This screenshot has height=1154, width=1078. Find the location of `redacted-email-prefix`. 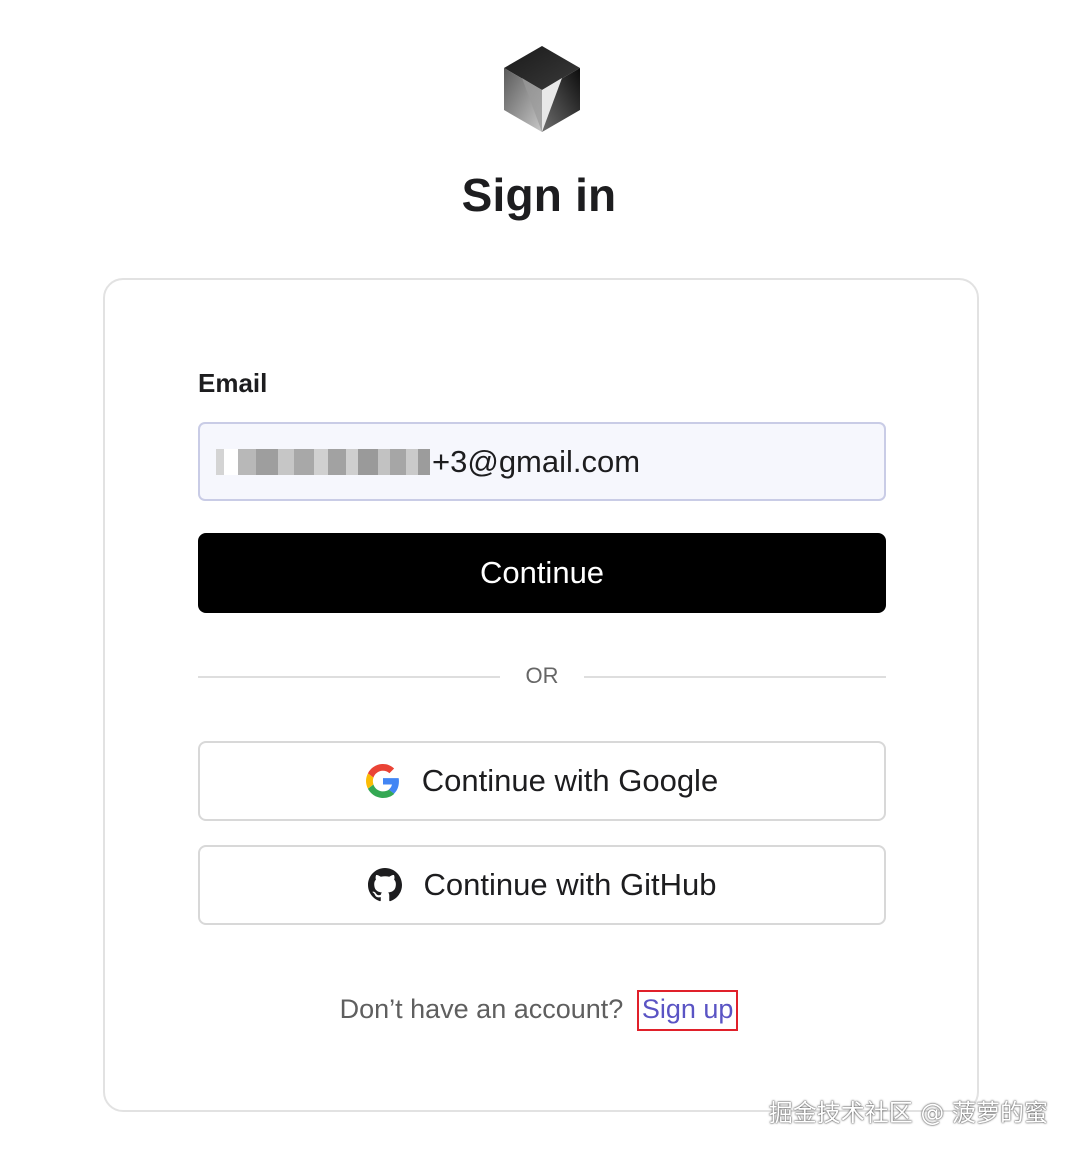

redacted-email-prefix is located at coordinates (323, 462).